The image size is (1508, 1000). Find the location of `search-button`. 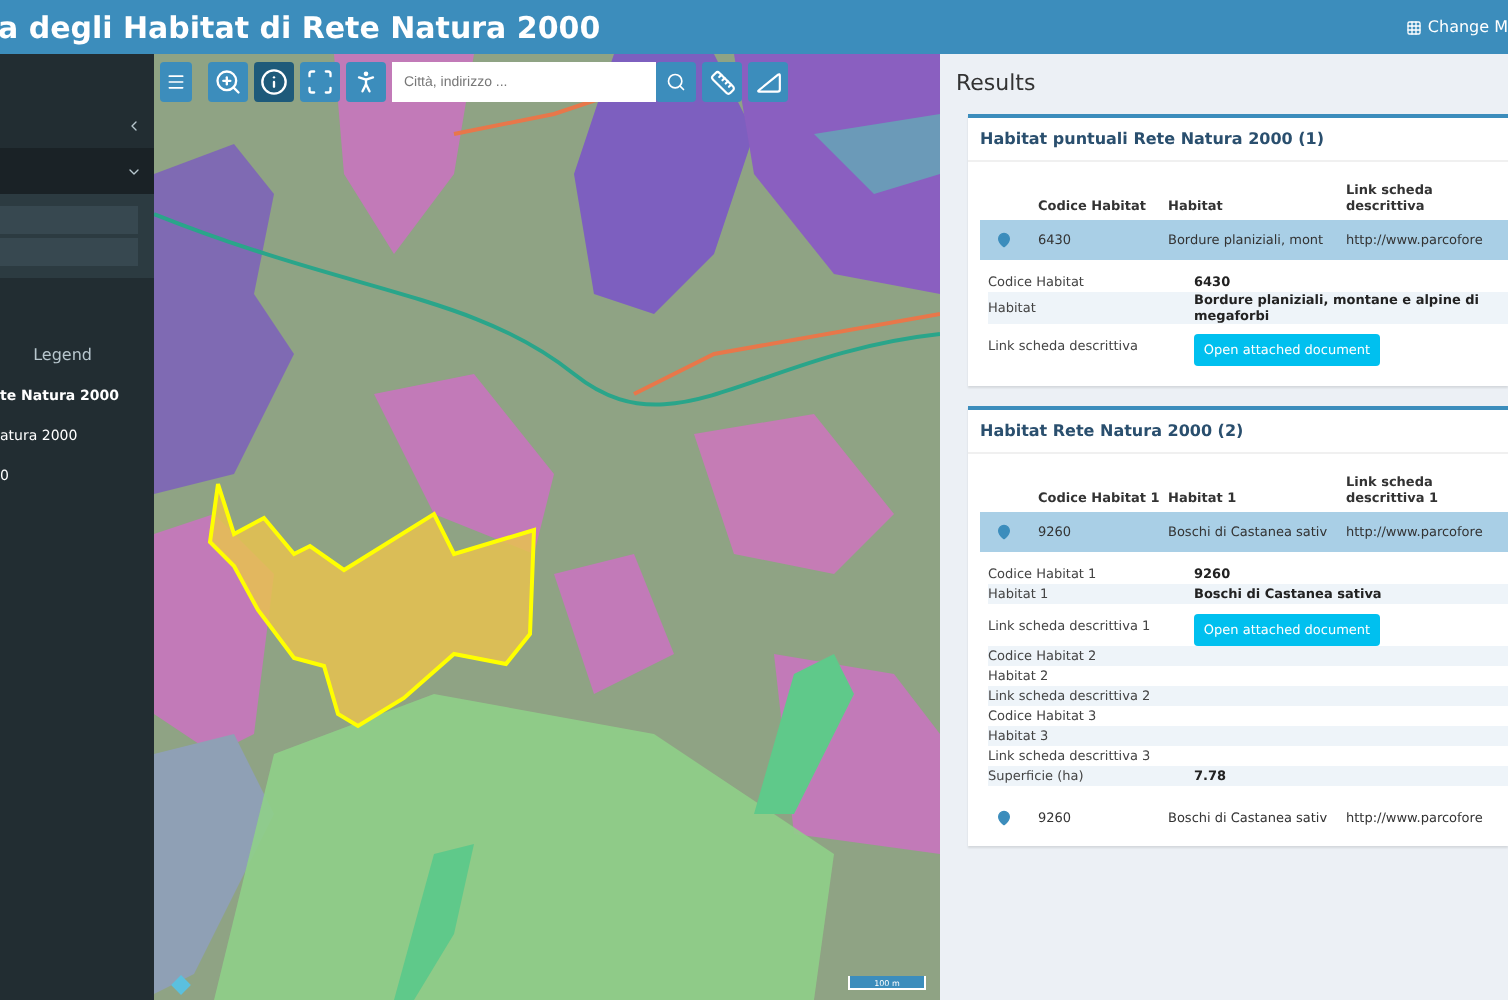

search-button is located at coordinates (676, 82).